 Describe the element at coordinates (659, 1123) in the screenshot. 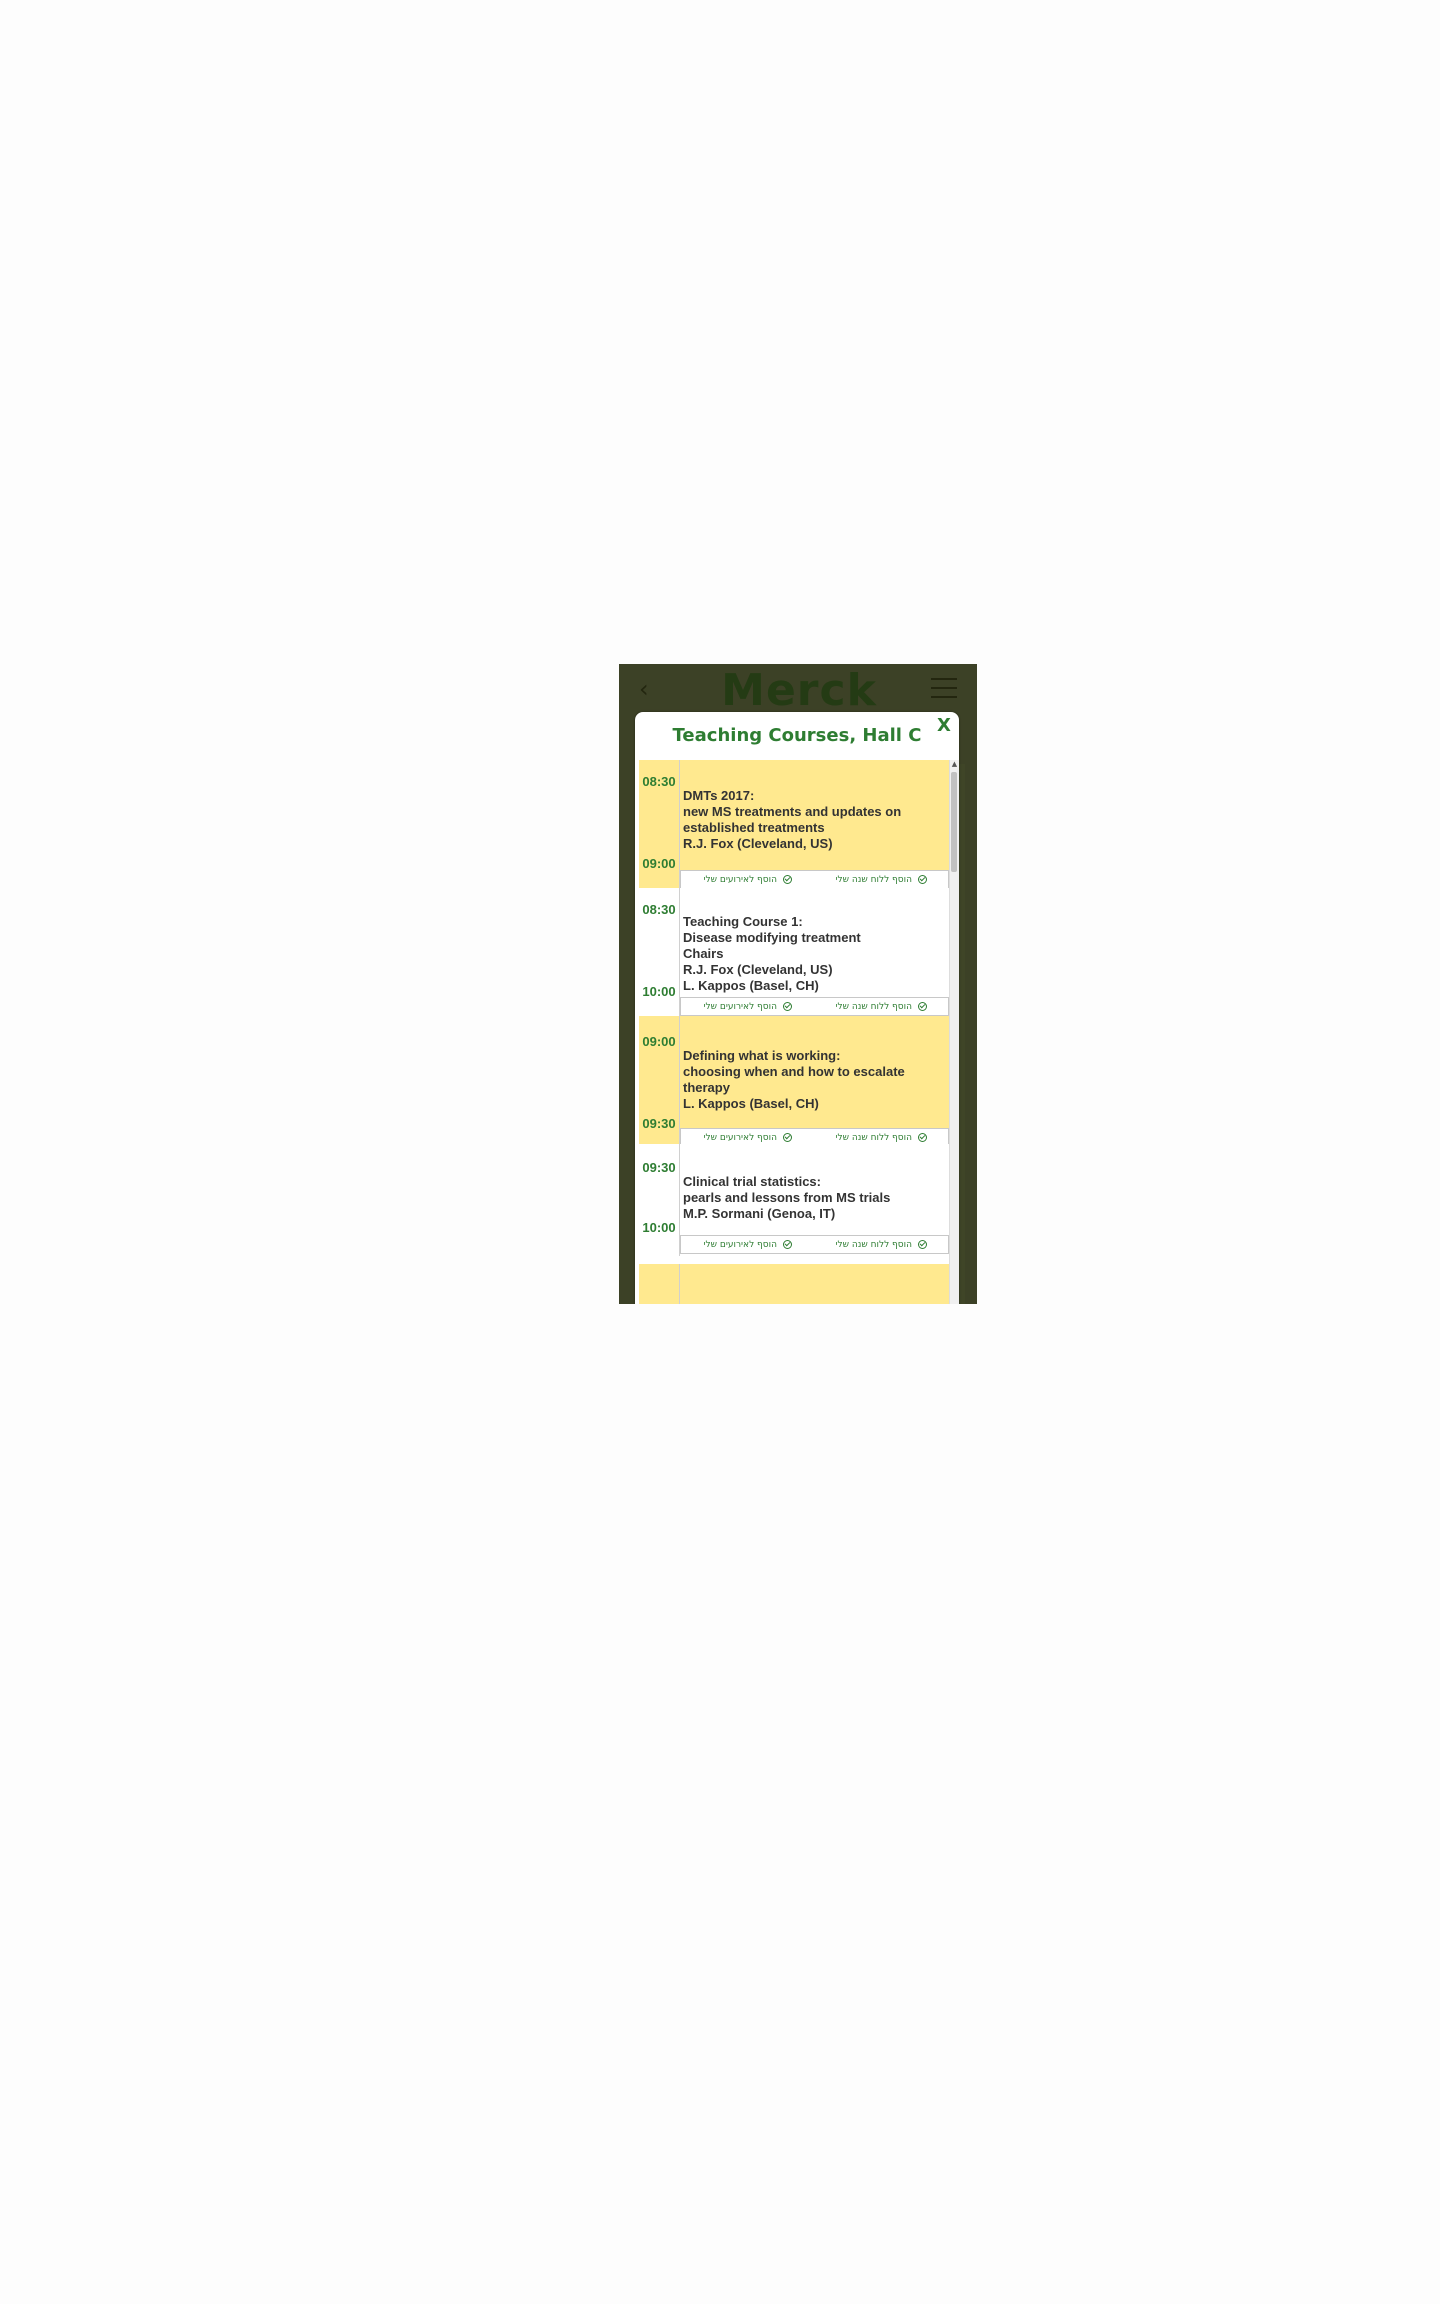

I see `end-time: 09:30` at that location.